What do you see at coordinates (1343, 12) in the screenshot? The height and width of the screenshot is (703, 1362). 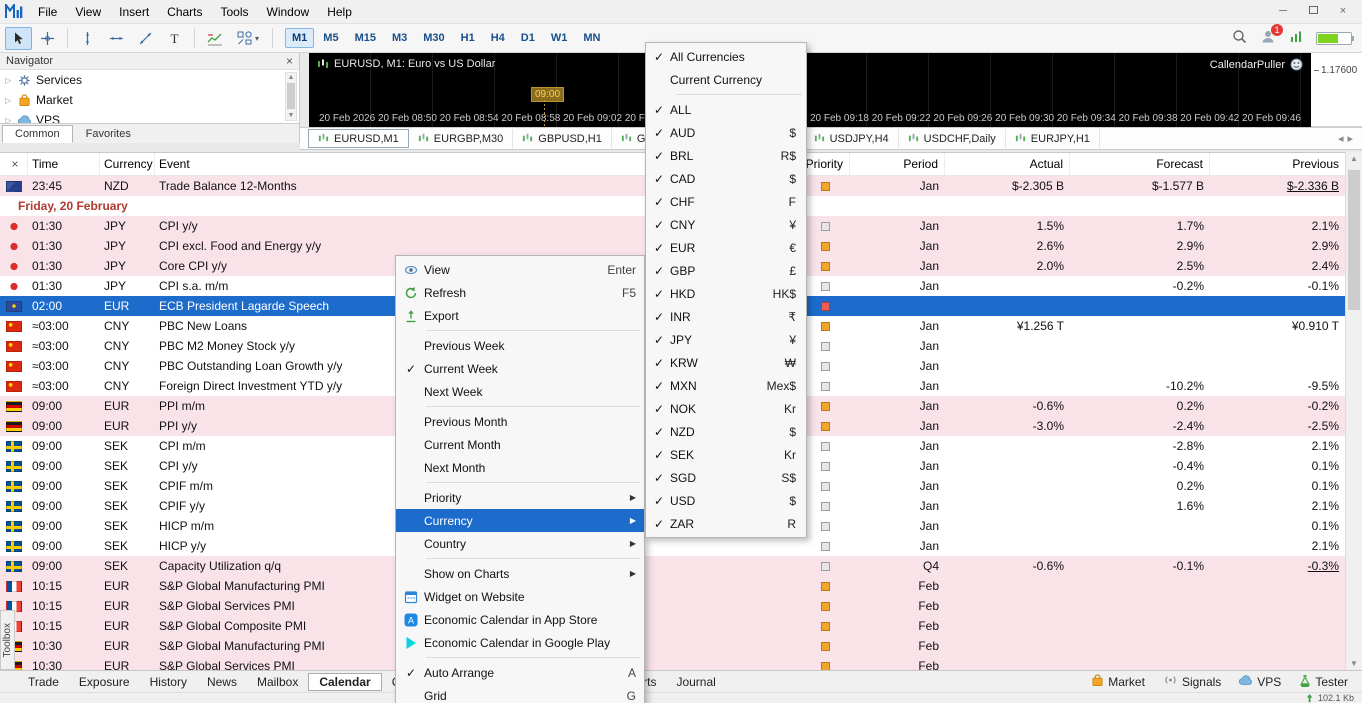 I see `close-icon: ×` at bounding box center [1343, 12].